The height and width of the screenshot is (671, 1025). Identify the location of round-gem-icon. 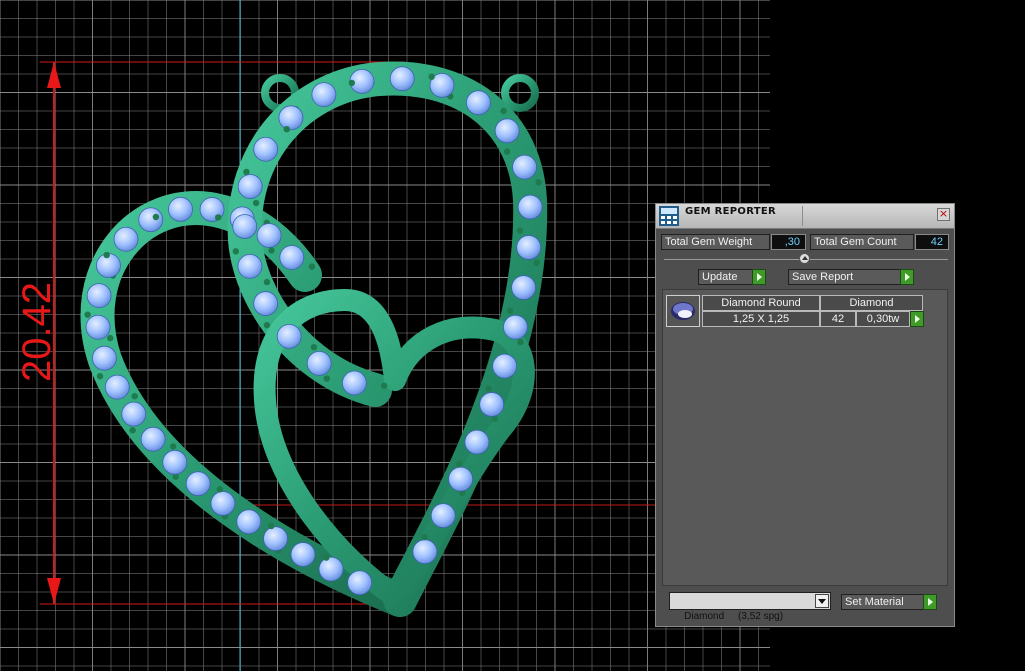
(683, 311).